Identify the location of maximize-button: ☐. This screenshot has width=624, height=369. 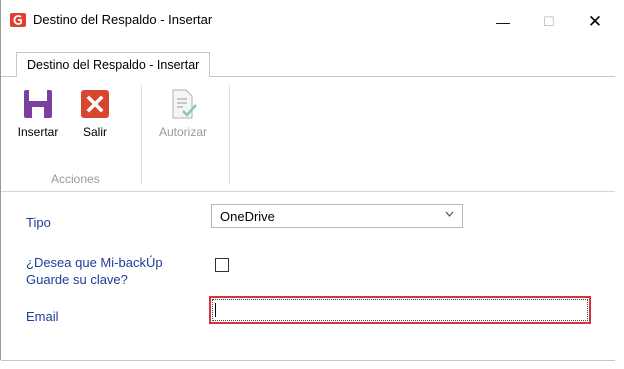
(549, 22).